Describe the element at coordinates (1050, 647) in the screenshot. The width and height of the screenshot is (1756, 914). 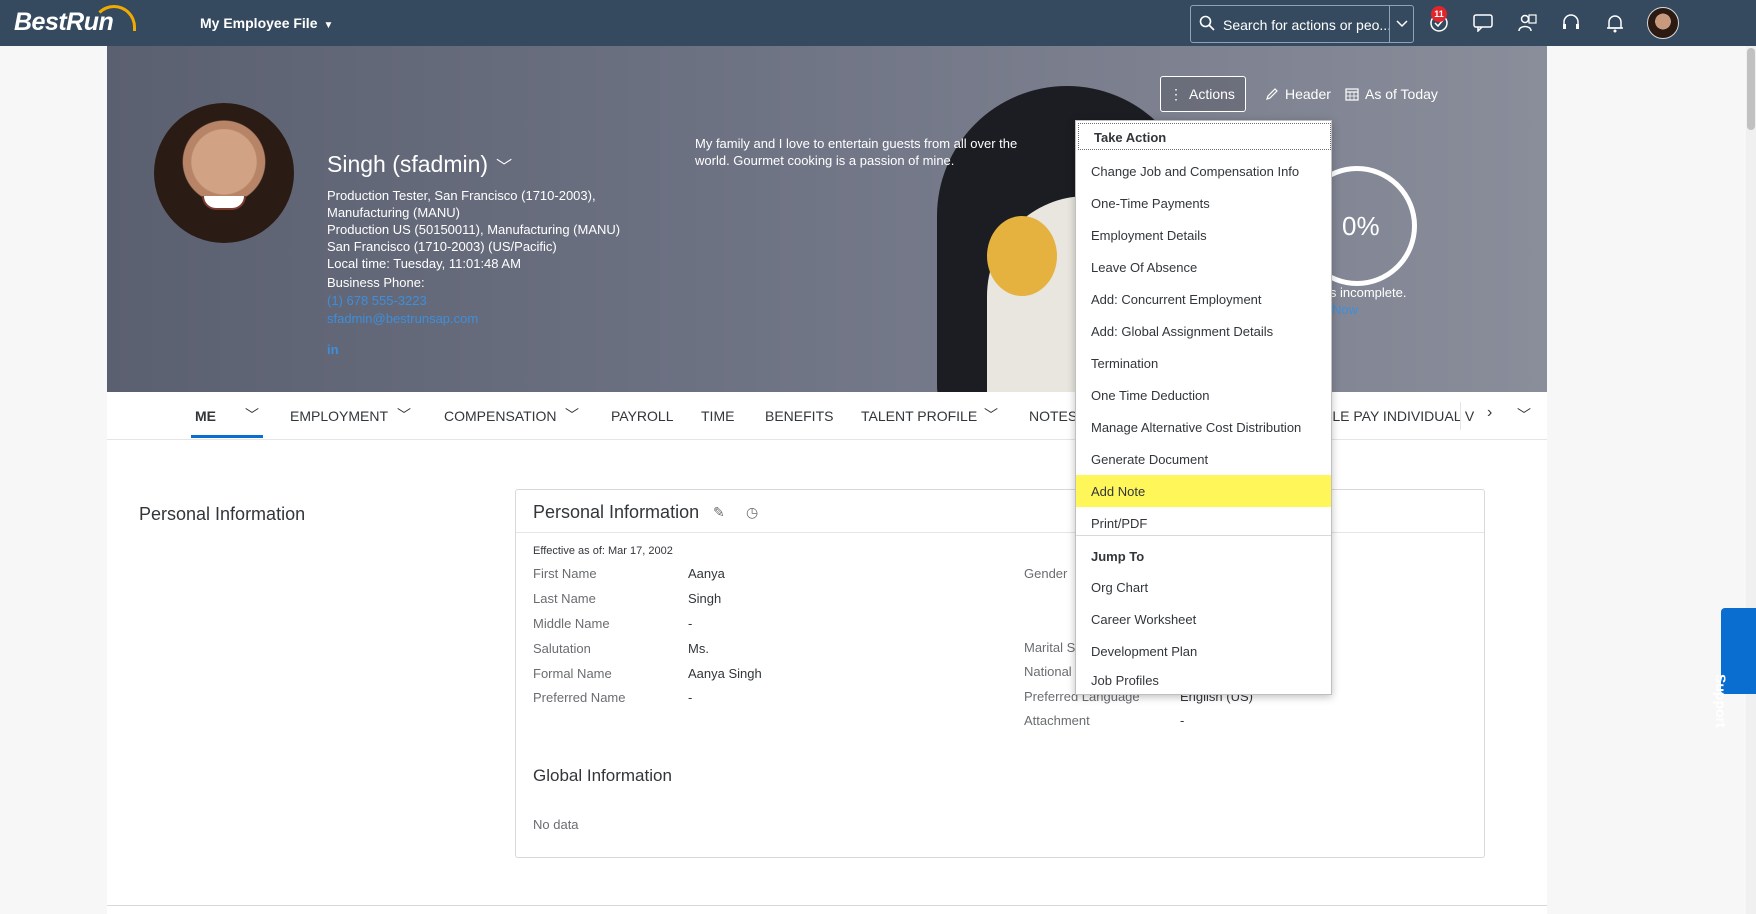
I see `field-label: Marital S` at that location.